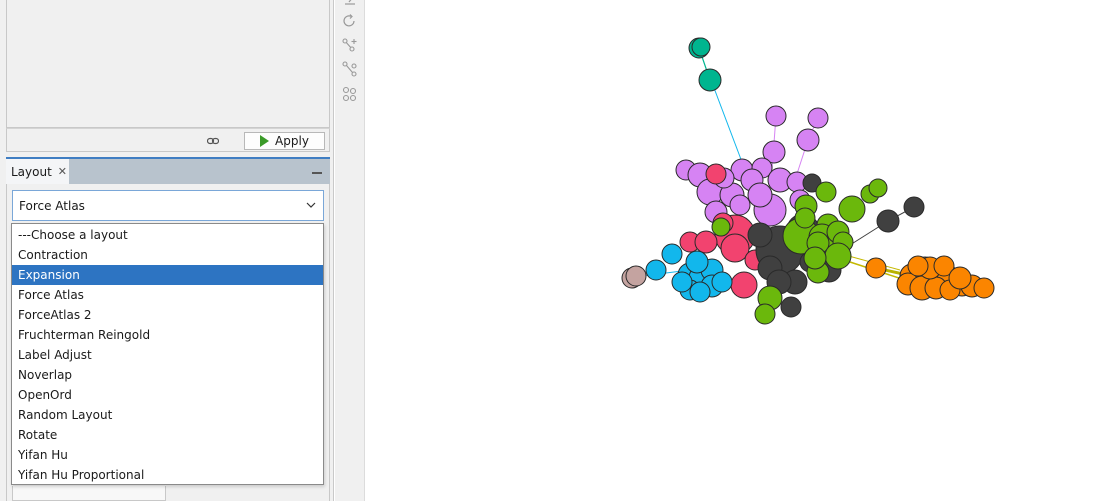  What do you see at coordinates (167, 295) in the screenshot?
I see `layout-option: Force Atlas` at bounding box center [167, 295].